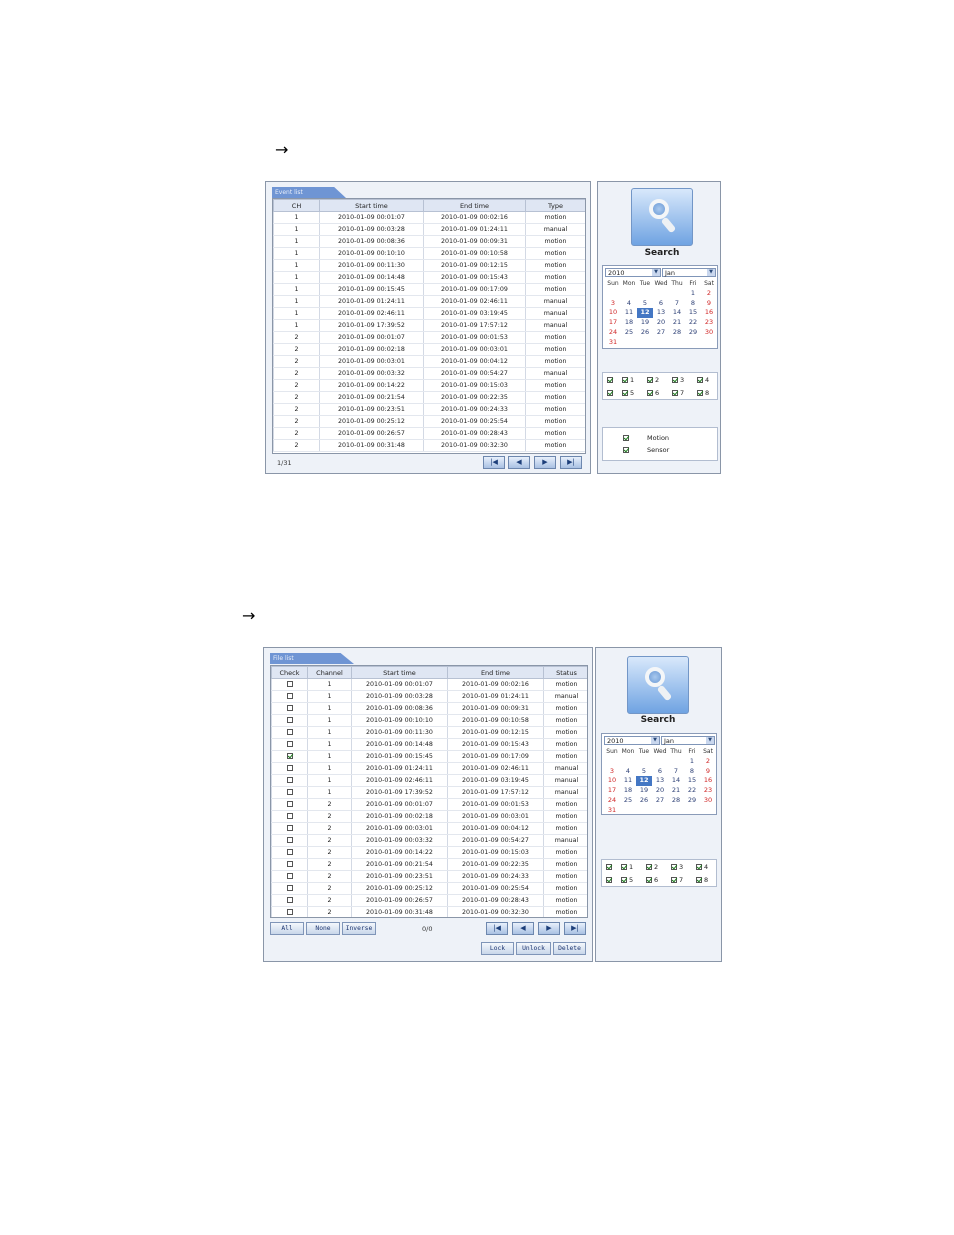 The image size is (954, 1235). Describe the element at coordinates (323, 928) in the screenshot. I see `select-none-button: None` at that location.